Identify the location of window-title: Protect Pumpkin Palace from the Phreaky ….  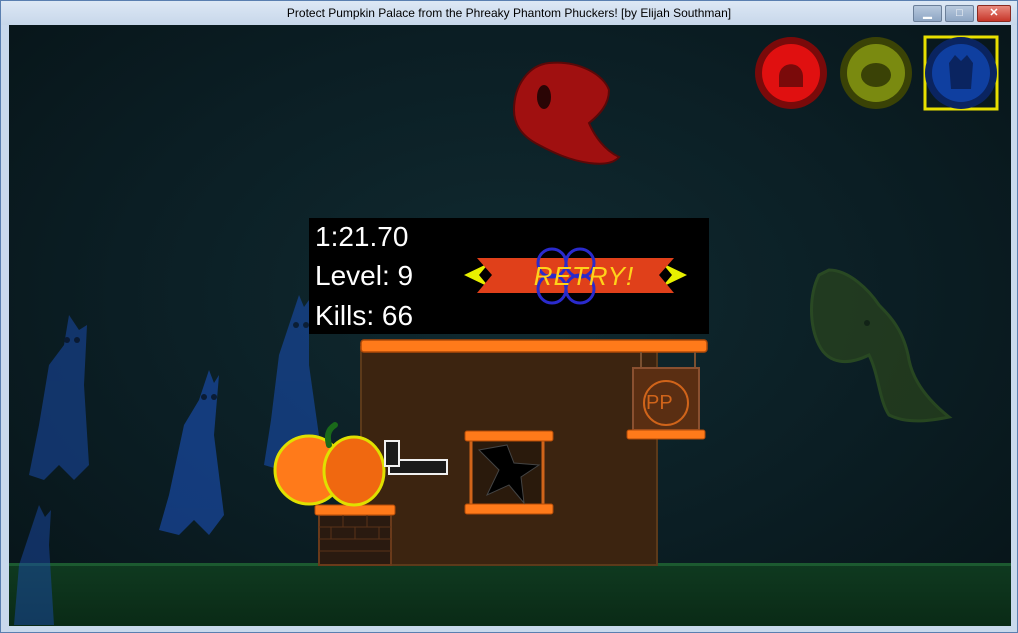
(509, 13).